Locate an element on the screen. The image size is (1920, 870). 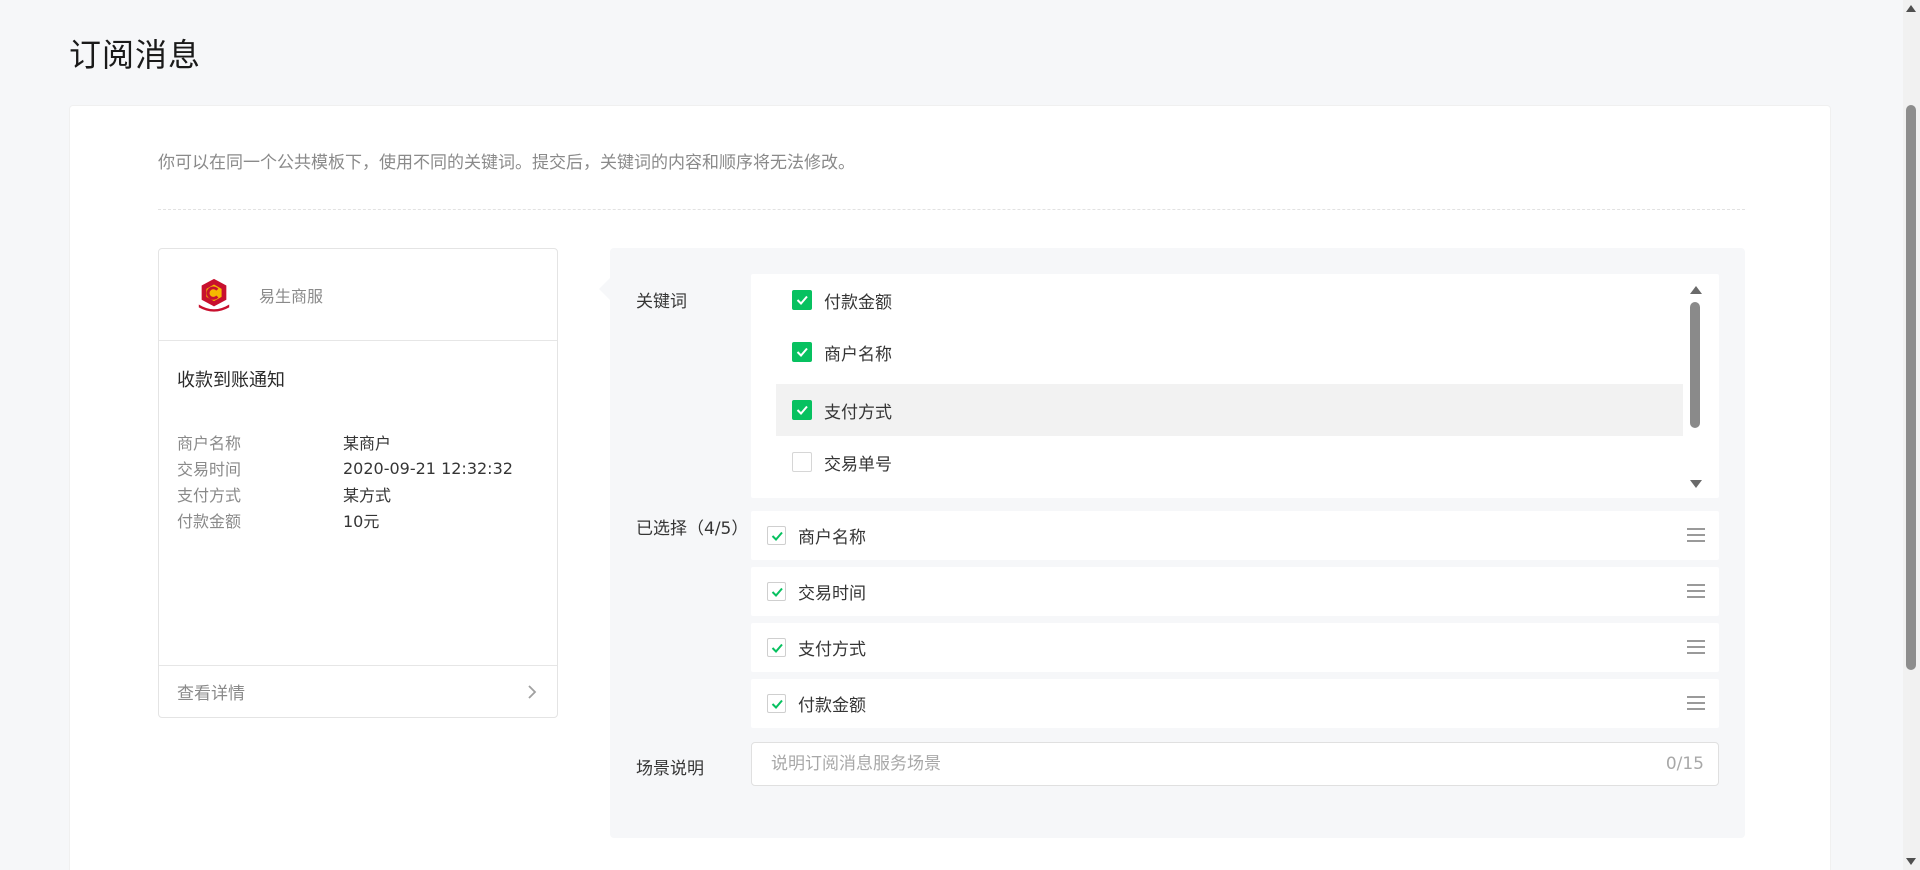
field-label: 付款金额 is located at coordinates (209, 521).